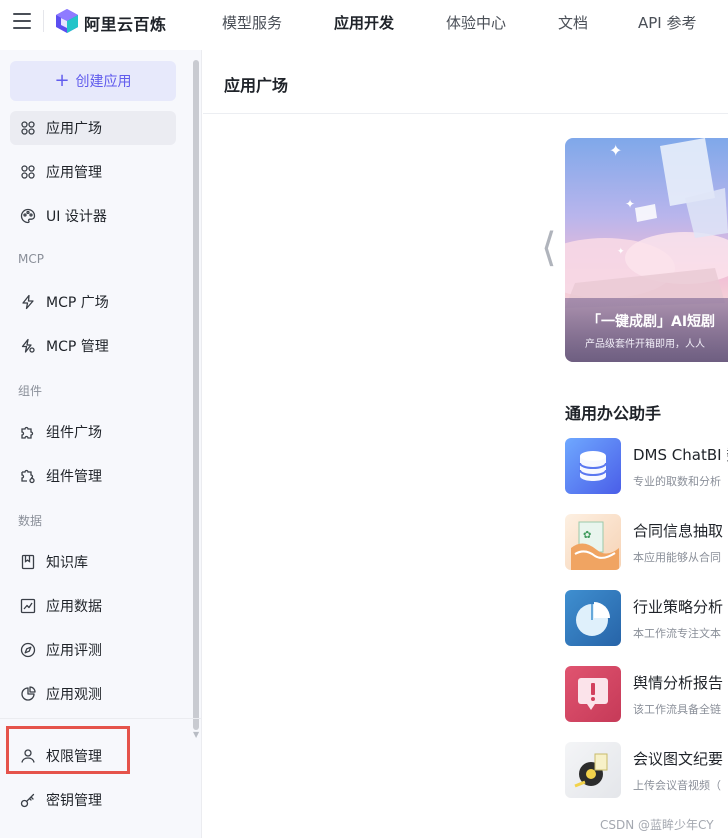 Image resolution: width=728 pixels, height=838 pixels. What do you see at coordinates (573, 22) in the screenshot?
I see `nav-docs: 文档` at bounding box center [573, 22].